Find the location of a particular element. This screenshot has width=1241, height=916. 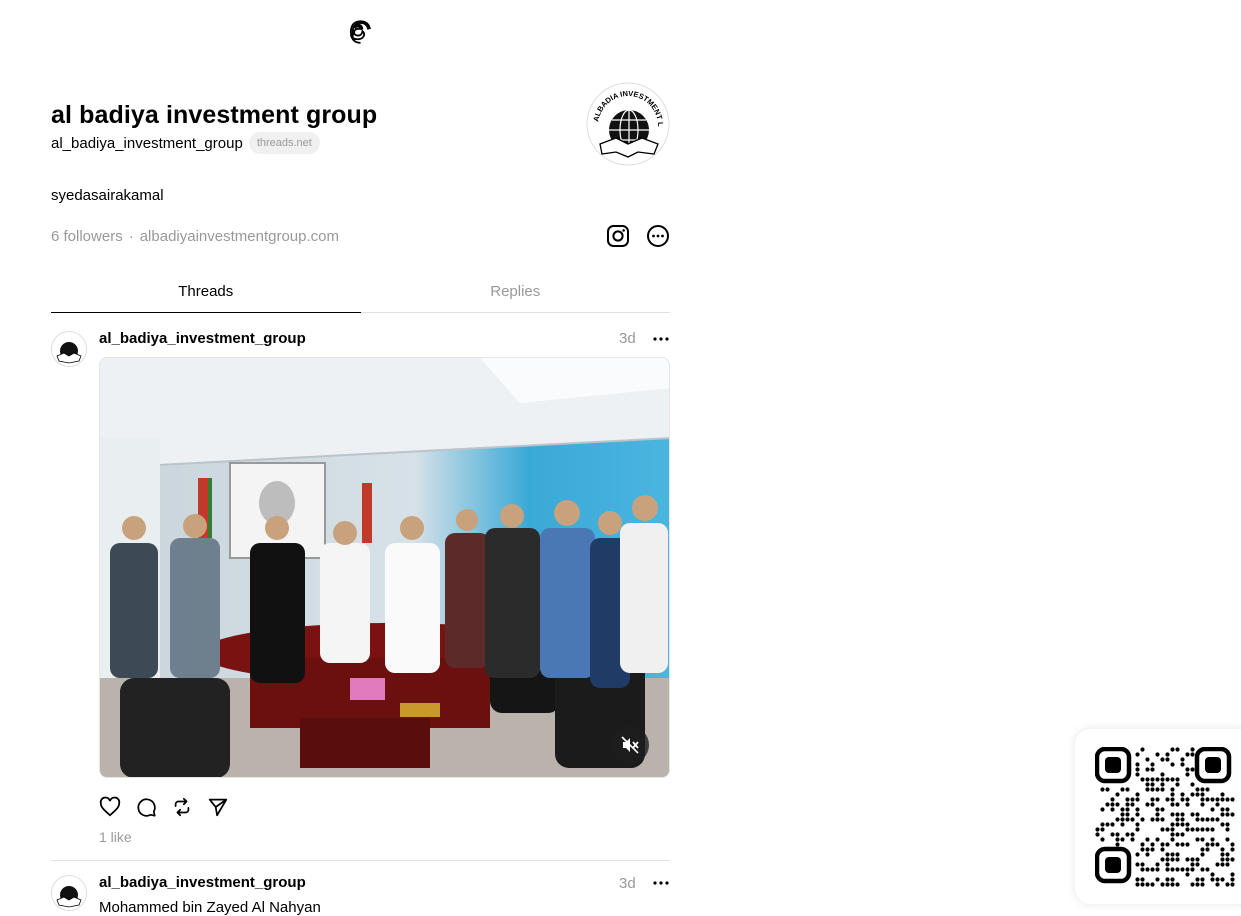

tab-threads: Threads is located at coordinates (206, 291).